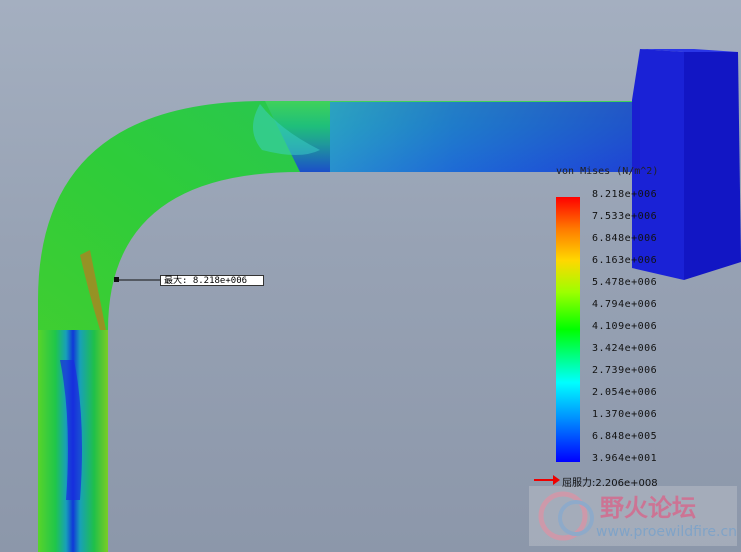  I want to click on yield-arrow-icon, so click(547, 480).